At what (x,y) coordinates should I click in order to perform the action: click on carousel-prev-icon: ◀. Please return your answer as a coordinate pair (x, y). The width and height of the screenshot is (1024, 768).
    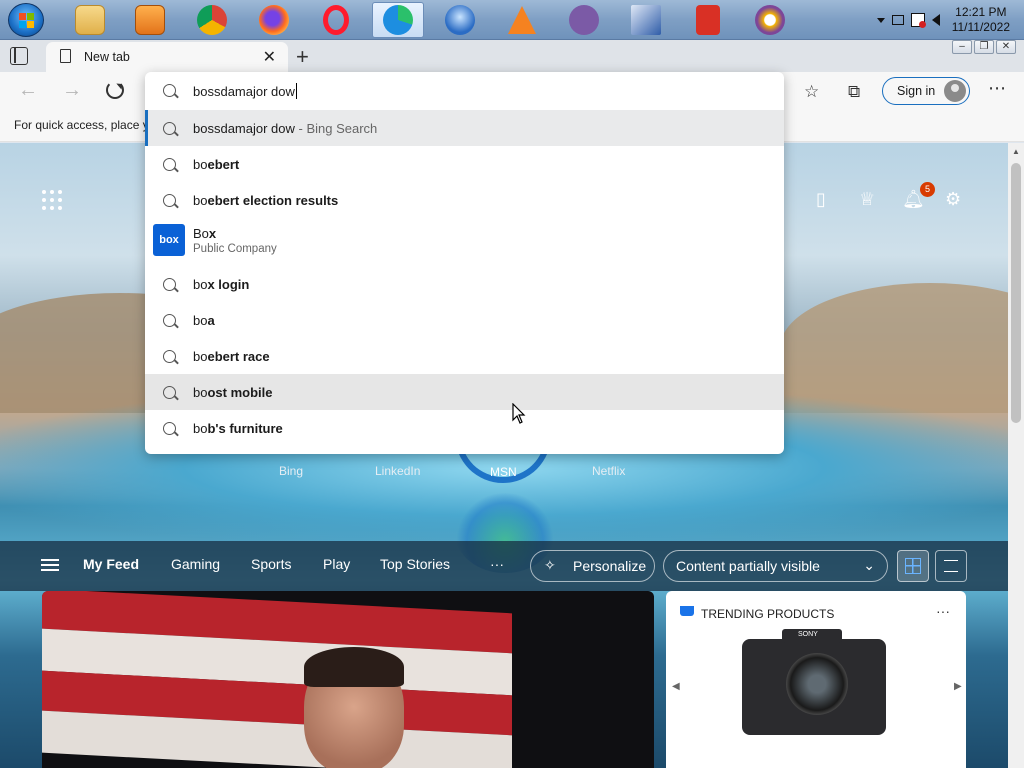
    Looking at the image, I should click on (676, 686).